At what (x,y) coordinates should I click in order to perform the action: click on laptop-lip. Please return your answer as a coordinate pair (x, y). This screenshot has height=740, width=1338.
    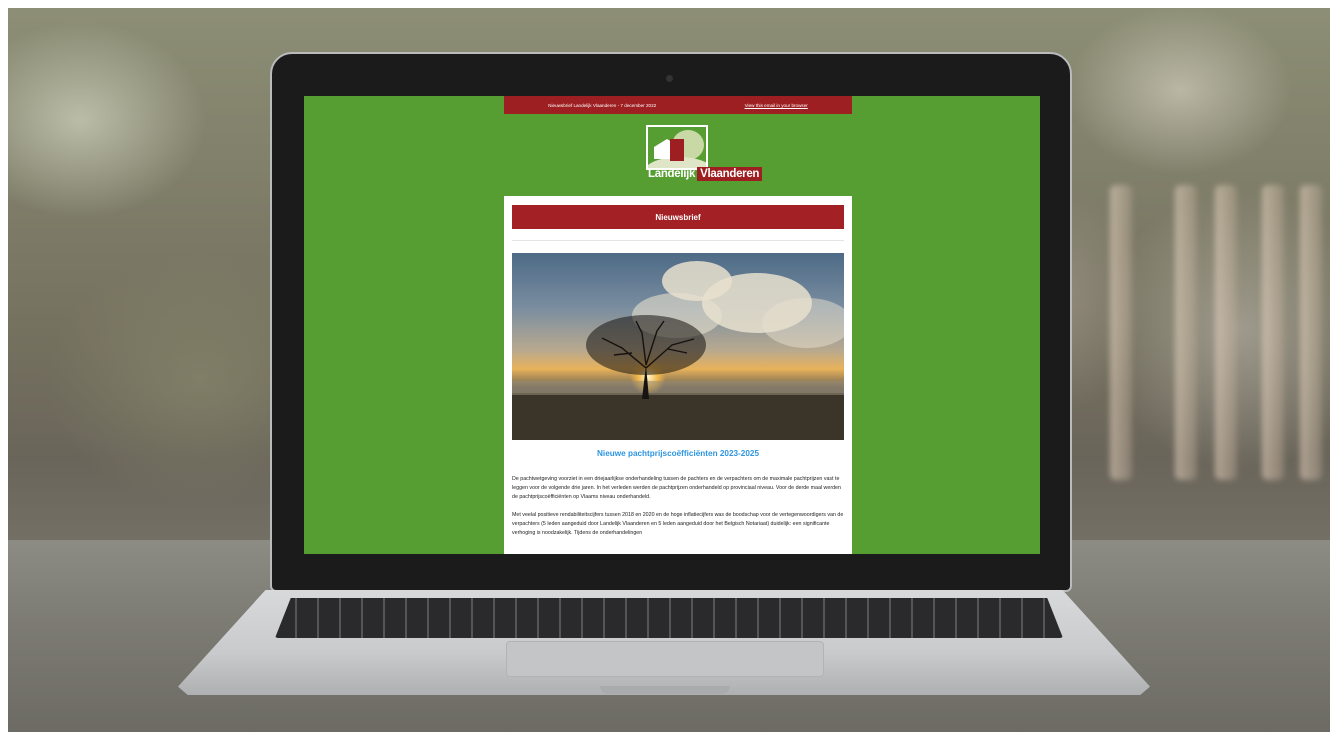
    Looking at the image, I should click on (665, 690).